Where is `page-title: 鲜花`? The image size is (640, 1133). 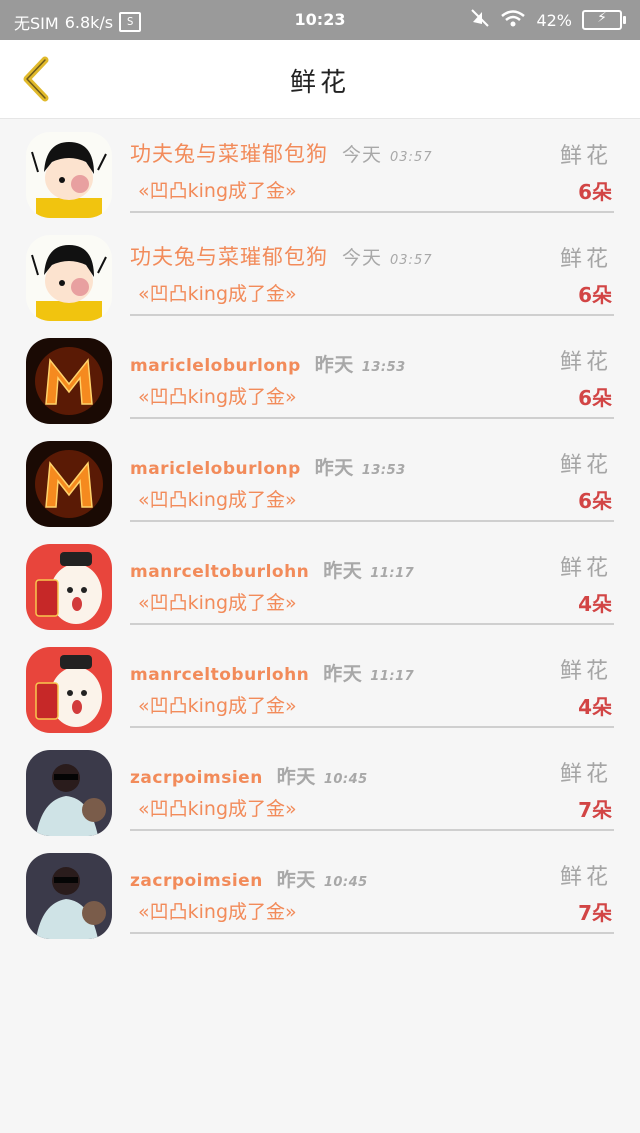
page-title: 鲜花 is located at coordinates (319, 83).